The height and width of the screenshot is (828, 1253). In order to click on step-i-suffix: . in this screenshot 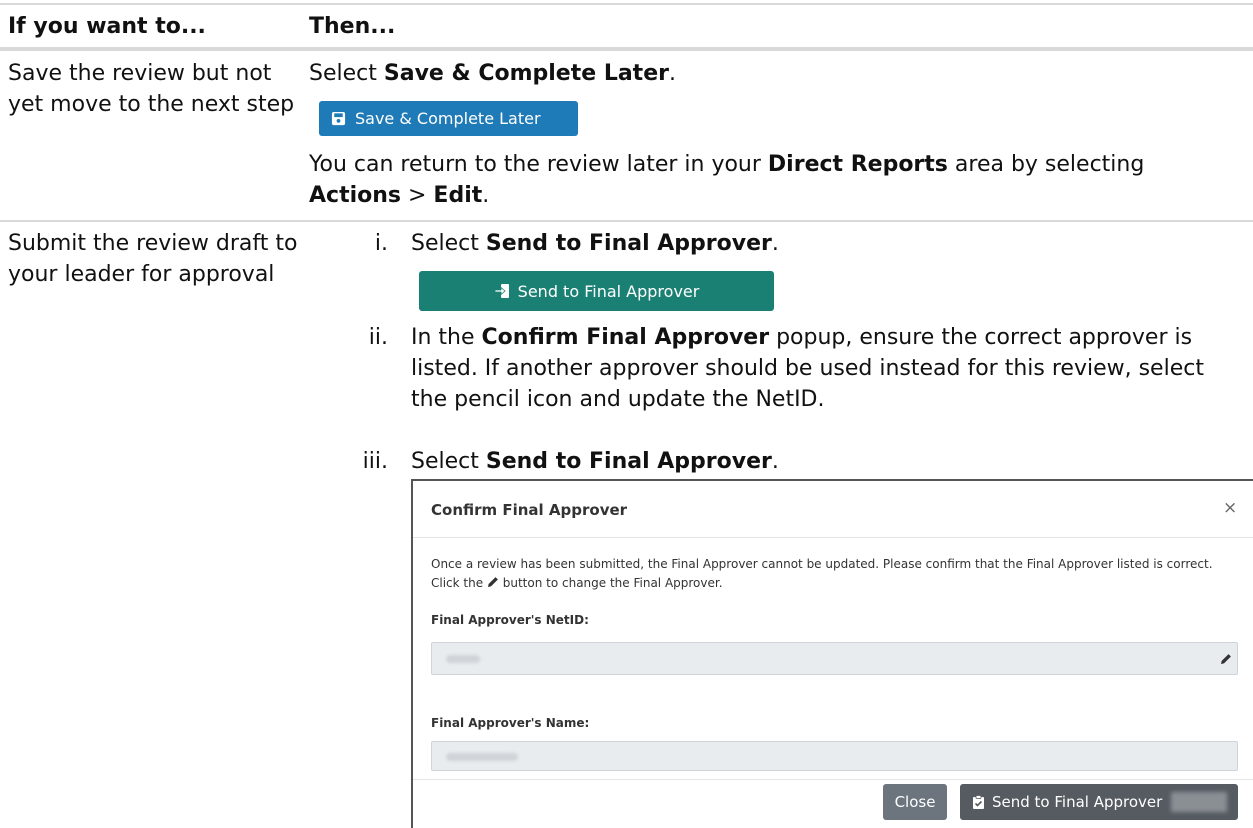, I will do `click(775, 243)`.